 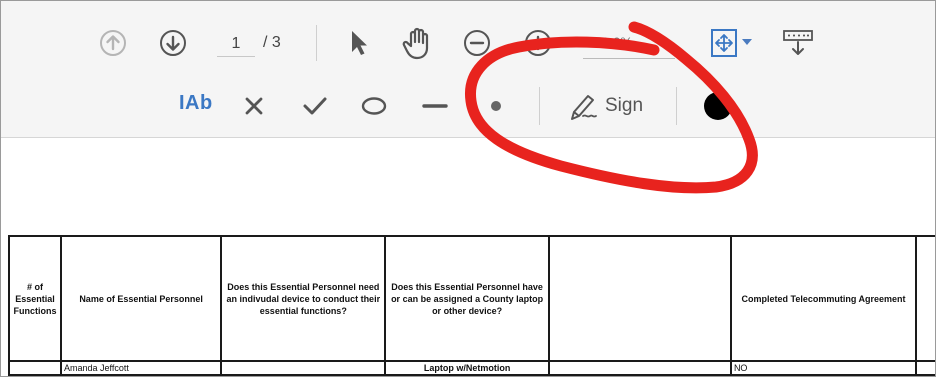 What do you see at coordinates (359, 43) in the screenshot?
I see `cursor-arrow-icon` at bounding box center [359, 43].